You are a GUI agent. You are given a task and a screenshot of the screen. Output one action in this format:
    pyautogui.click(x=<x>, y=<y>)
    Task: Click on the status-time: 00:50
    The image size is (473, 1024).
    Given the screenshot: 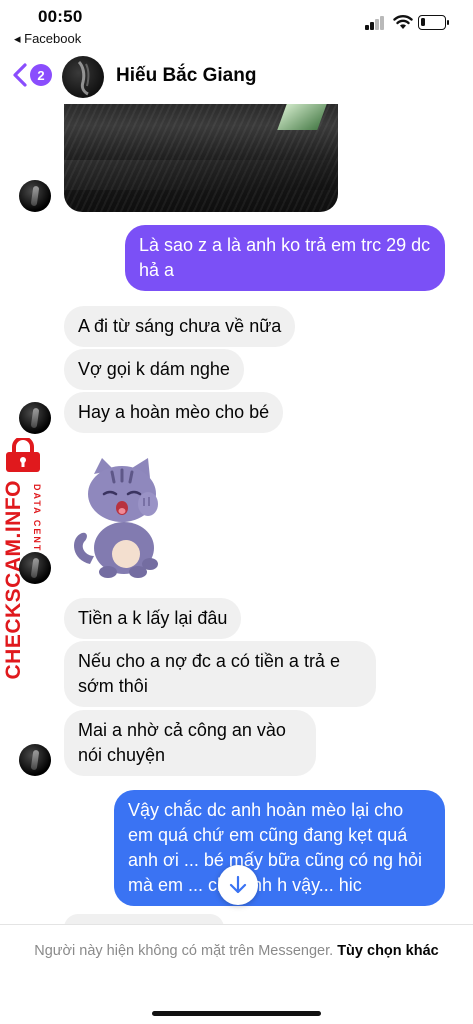 What is the action you would take?
    pyautogui.click(x=60, y=16)
    